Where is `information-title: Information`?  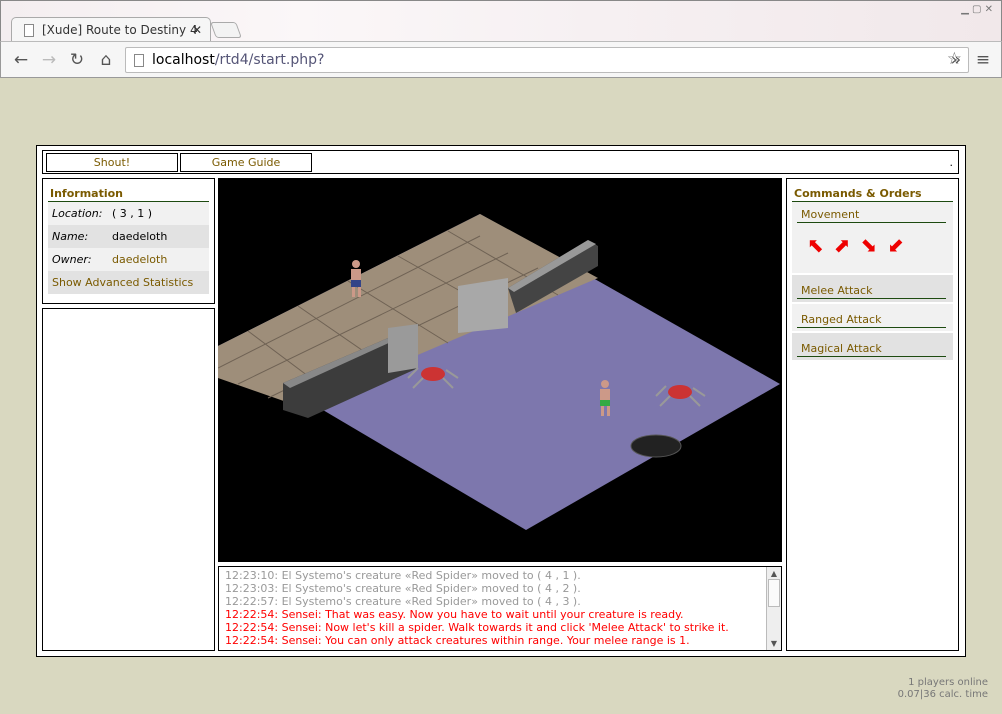
information-title: Information is located at coordinates (128, 193).